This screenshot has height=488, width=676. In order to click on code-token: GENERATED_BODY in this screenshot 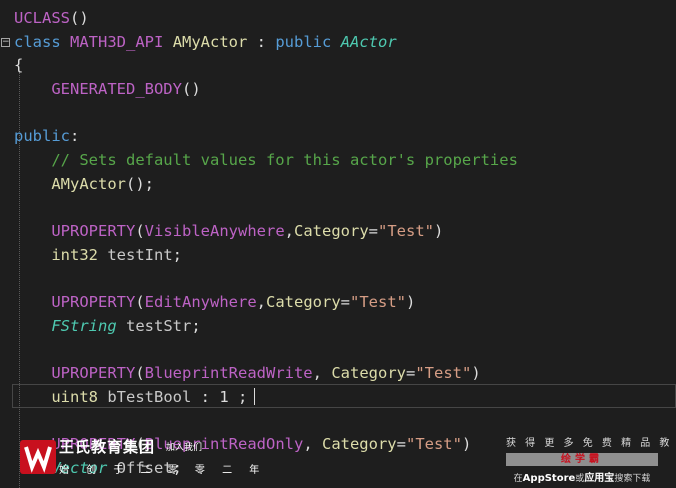, I will do `click(116, 89)`.